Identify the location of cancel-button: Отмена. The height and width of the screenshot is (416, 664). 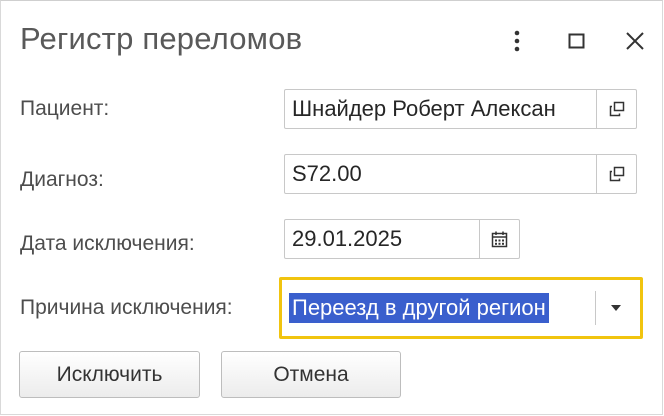
(311, 374).